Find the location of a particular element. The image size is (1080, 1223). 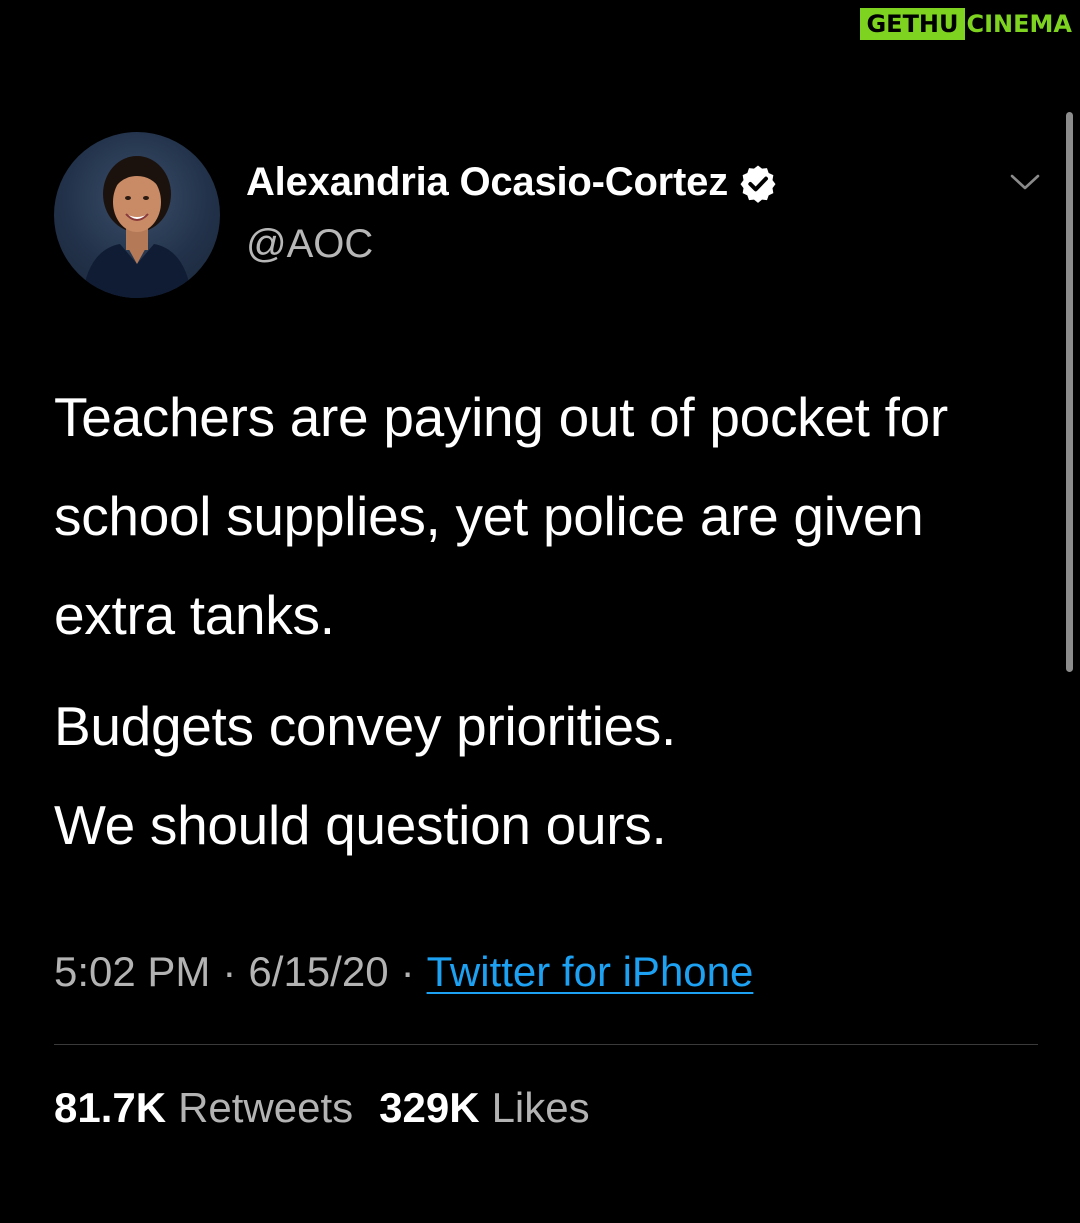

author-handle: @AOC is located at coordinates (309, 244).